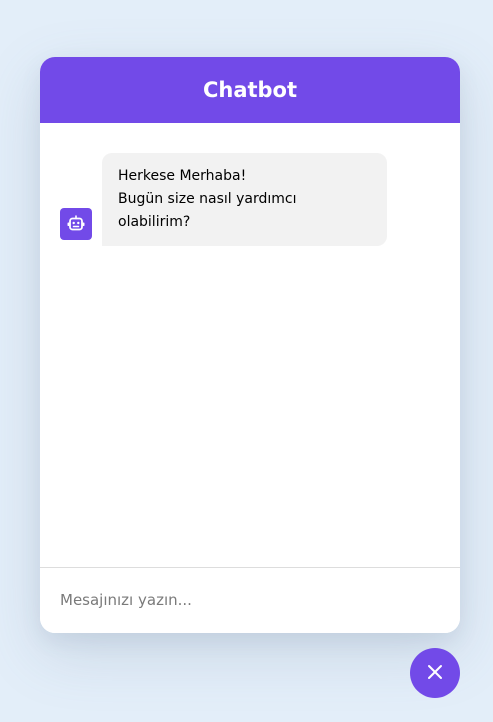 This screenshot has height=722, width=493. What do you see at coordinates (182, 176) in the screenshot?
I see `message-line: Herkese Merhaba!` at bounding box center [182, 176].